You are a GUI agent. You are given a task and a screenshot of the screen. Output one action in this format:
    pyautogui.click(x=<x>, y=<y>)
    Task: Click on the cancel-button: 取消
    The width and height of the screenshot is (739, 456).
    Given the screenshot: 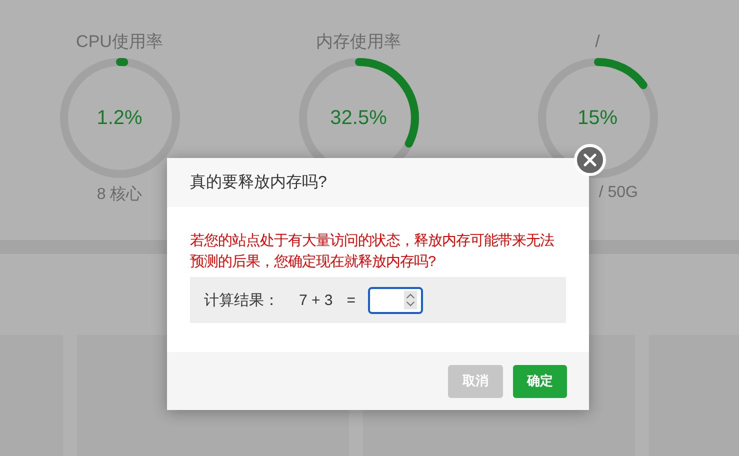 What is the action you would take?
    pyautogui.click(x=475, y=381)
    